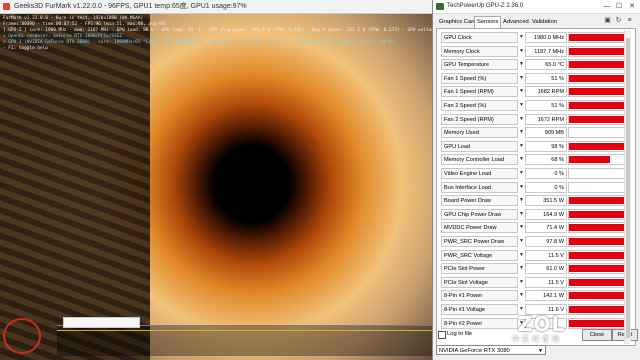 This screenshot has width=640, height=360. I want to click on sensors-scrollbar, so click(627, 187).